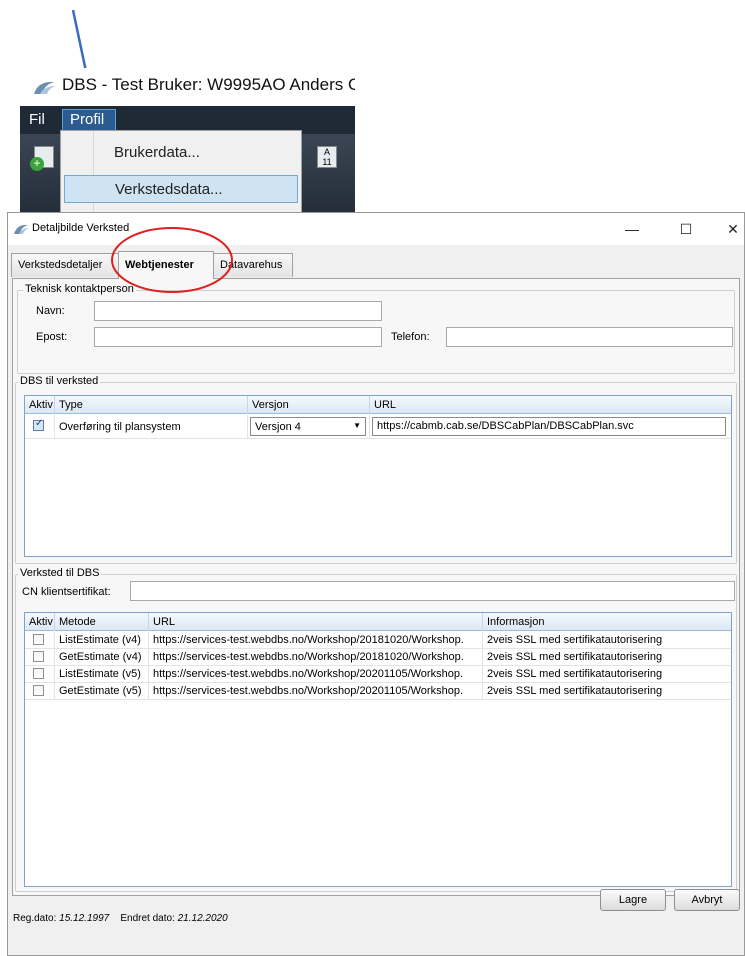 This screenshot has width=745, height=956. I want to click on metode-cell: ListEstimate (v5), so click(102, 674).